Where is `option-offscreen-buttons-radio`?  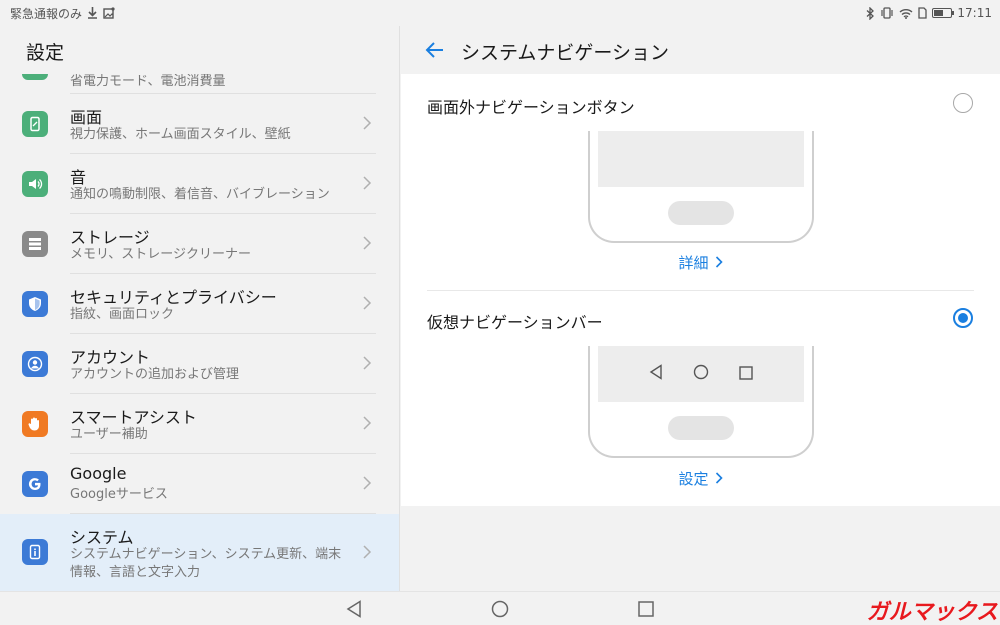 option-offscreen-buttons-radio is located at coordinates (963, 103).